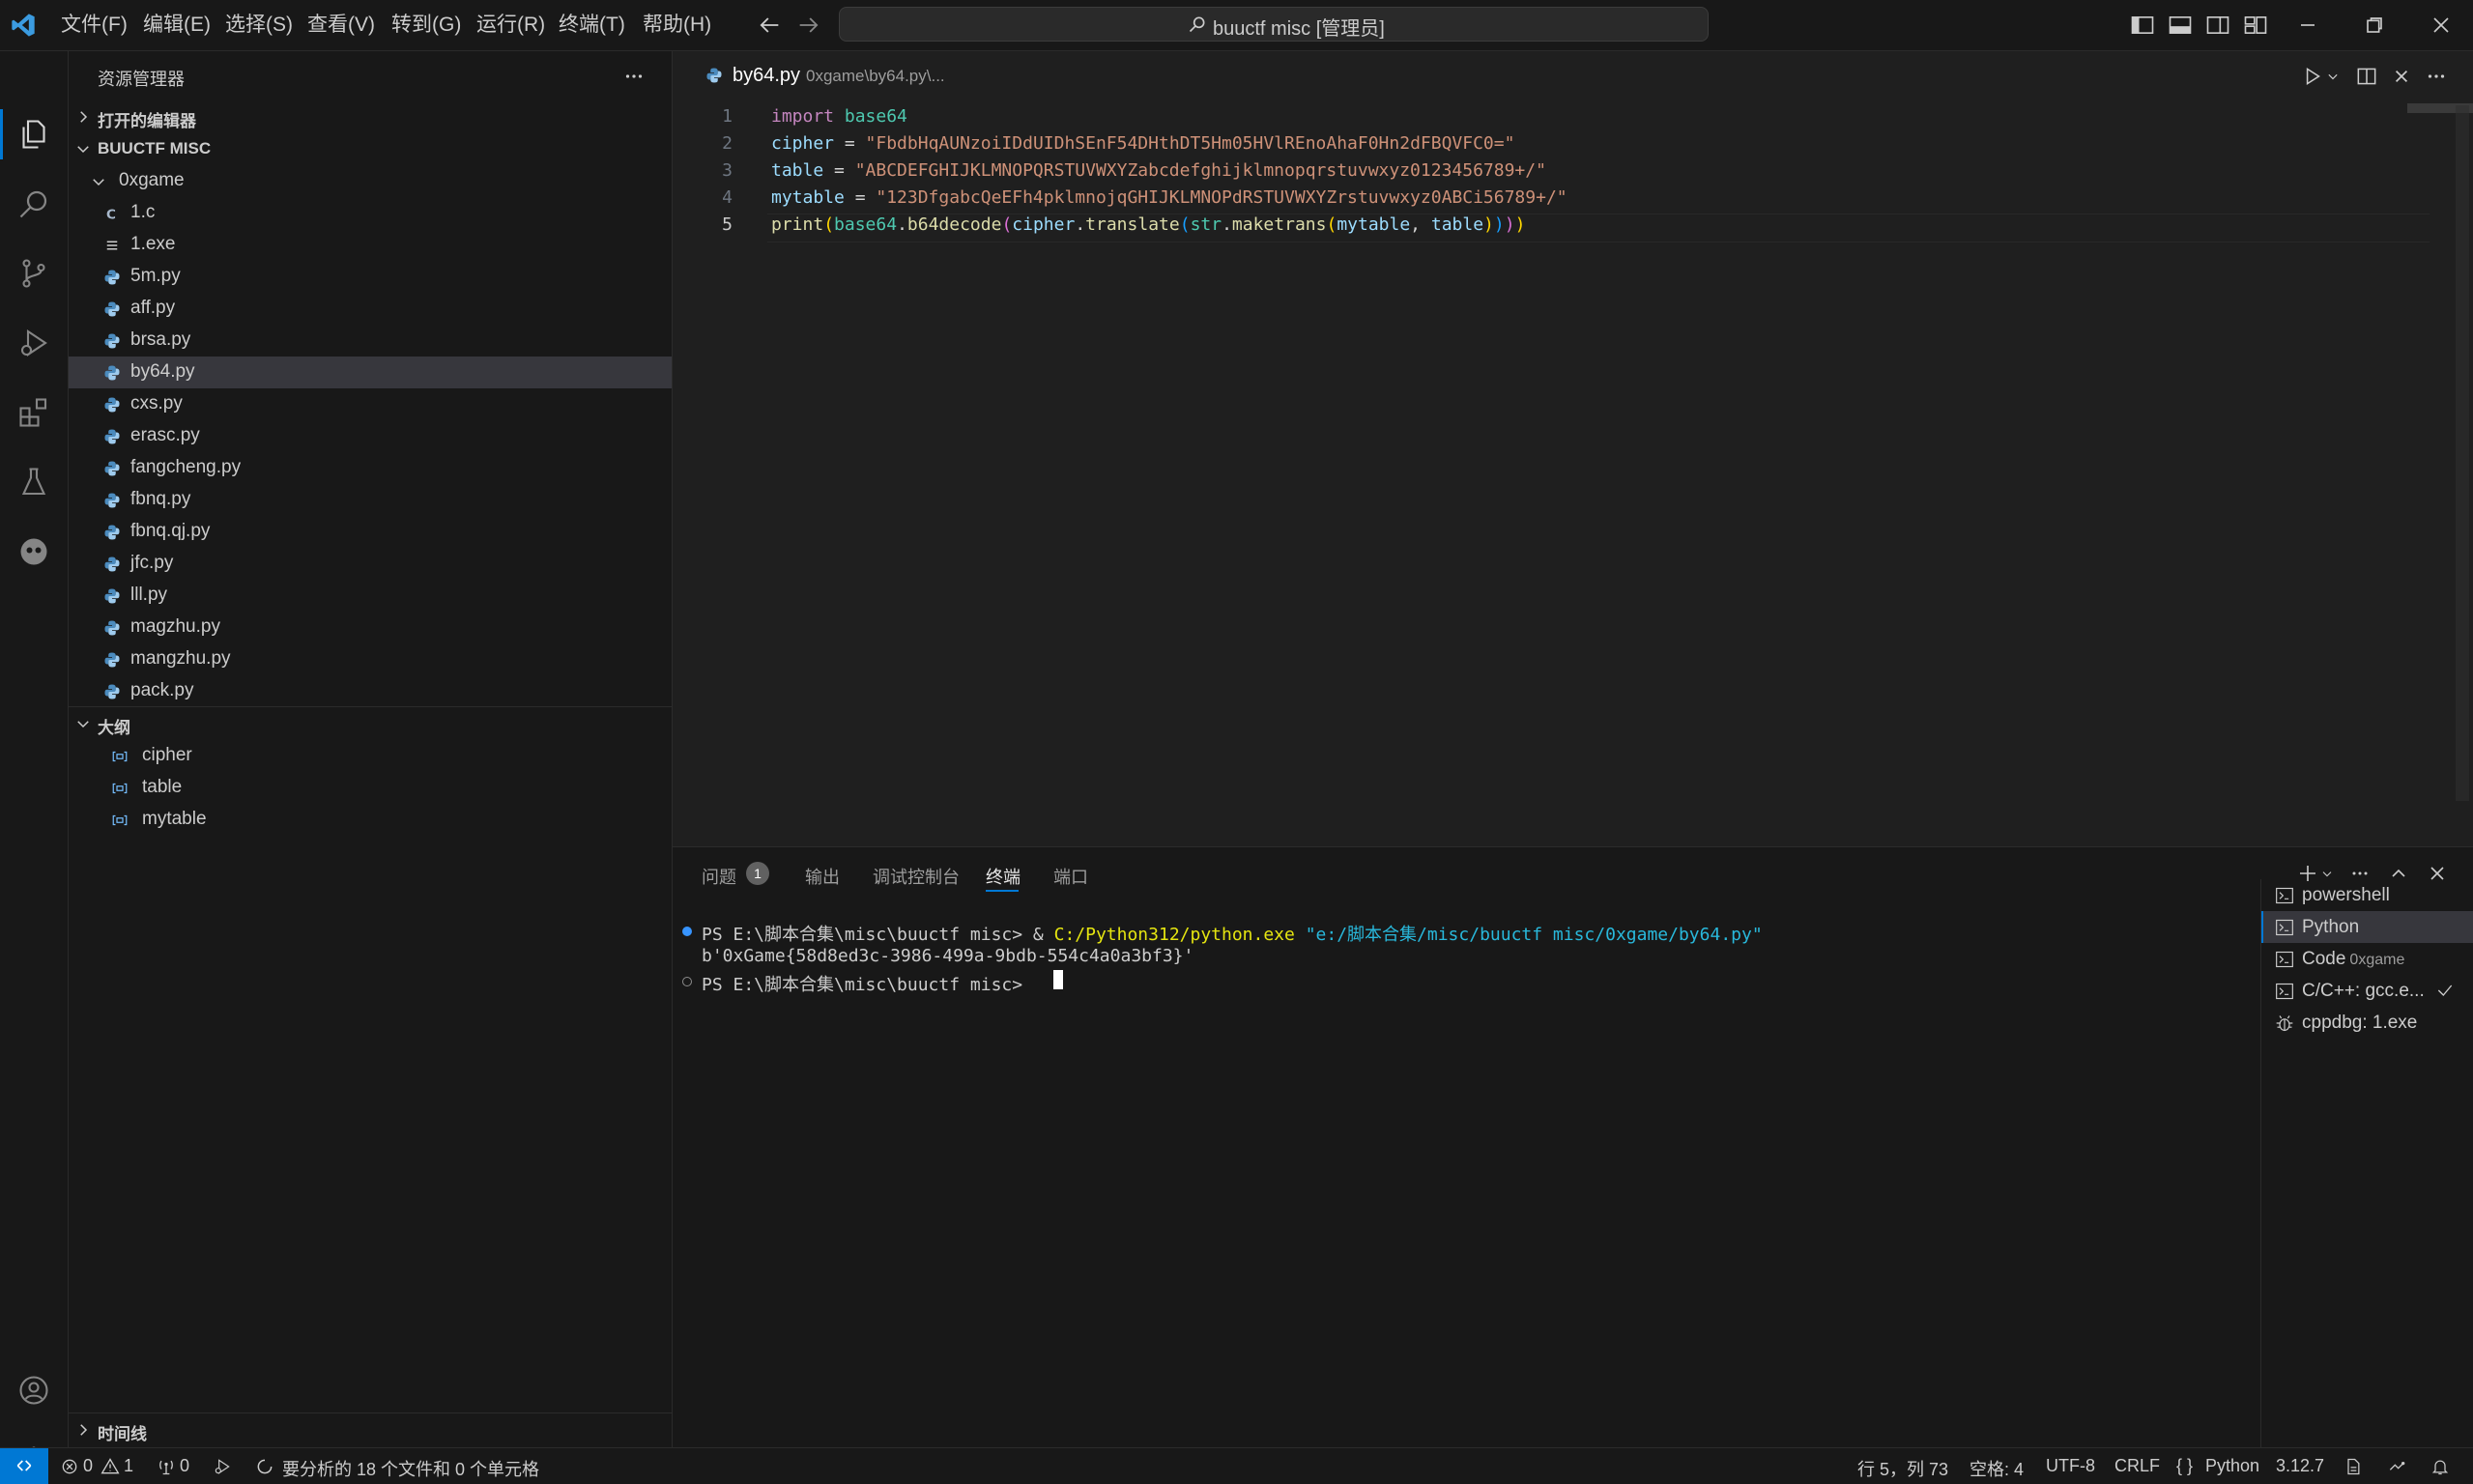  Describe the element at coordinates (592, 26) in the screenshot. I see `menu-terminal: 终端(T)` at that location.